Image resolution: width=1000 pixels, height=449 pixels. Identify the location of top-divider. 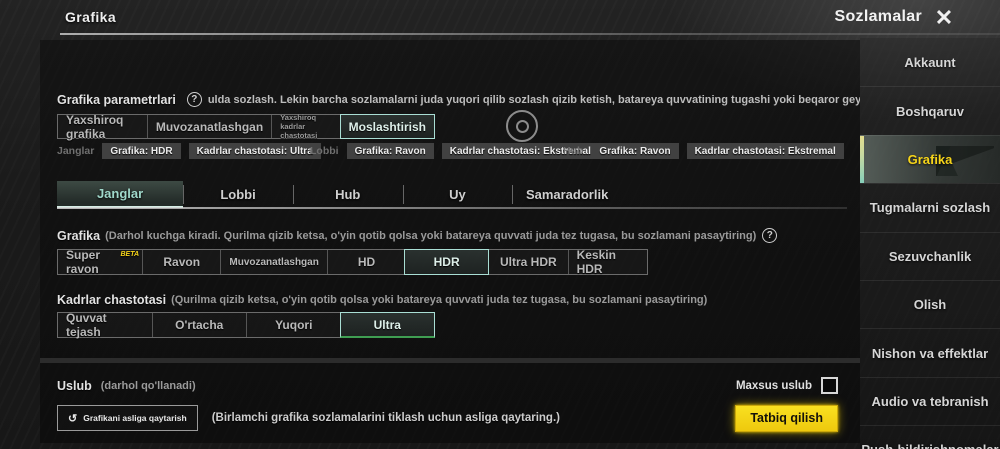
(530, 34).